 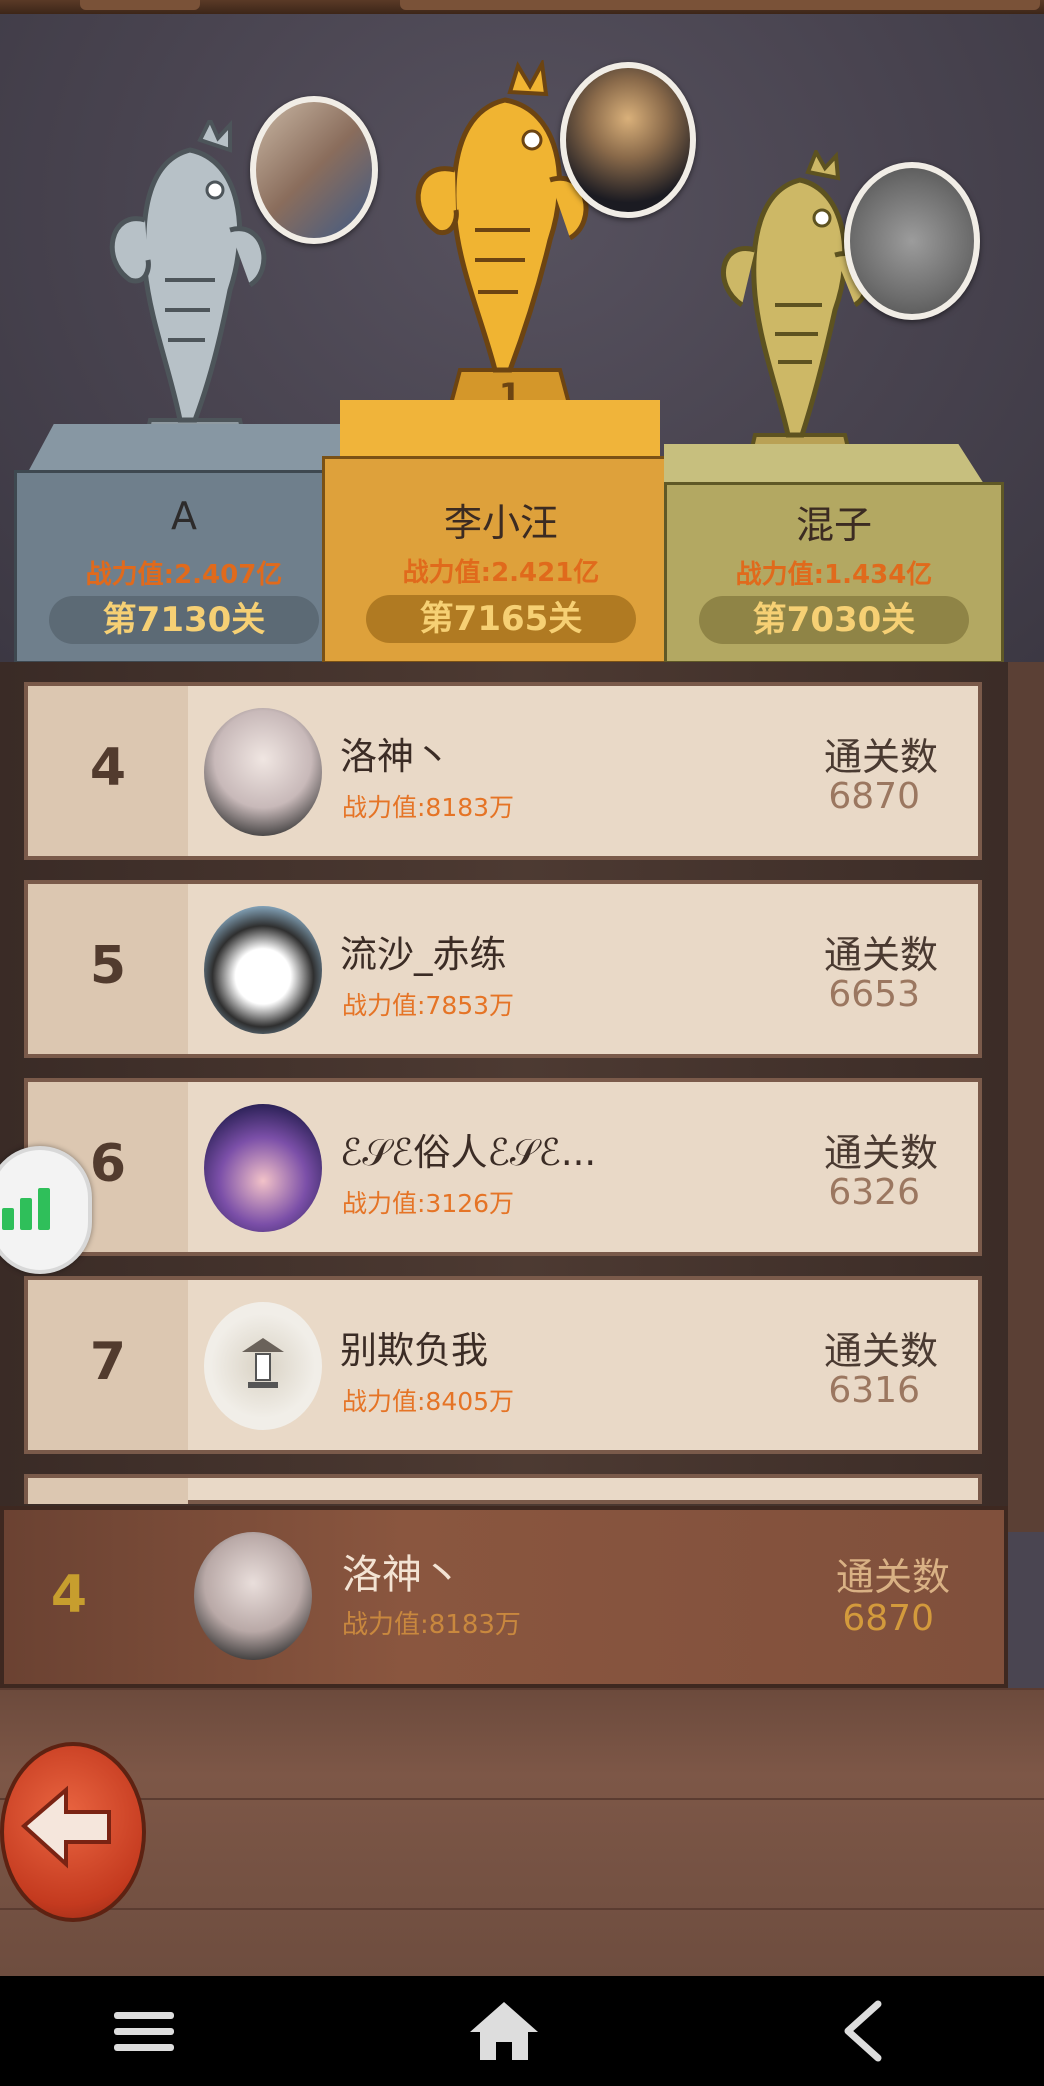 What do you see at coordinates (184, 620) in the screenshot?
I see `podium-level: 第7130关` at bounding box center [184, 620].